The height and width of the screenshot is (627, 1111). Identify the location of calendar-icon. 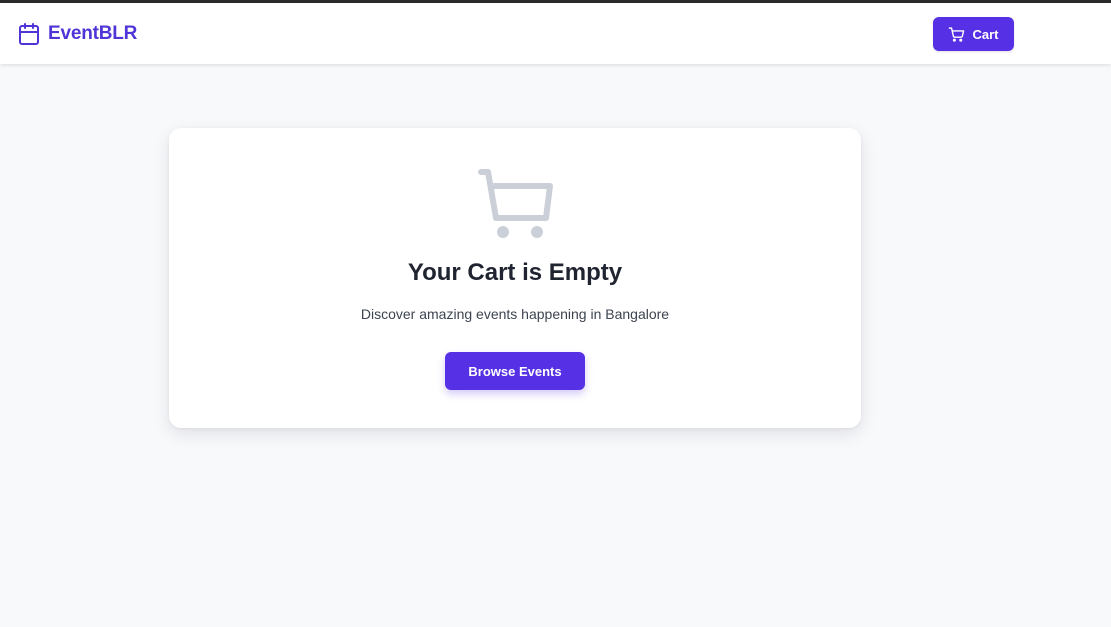
(29, 34).